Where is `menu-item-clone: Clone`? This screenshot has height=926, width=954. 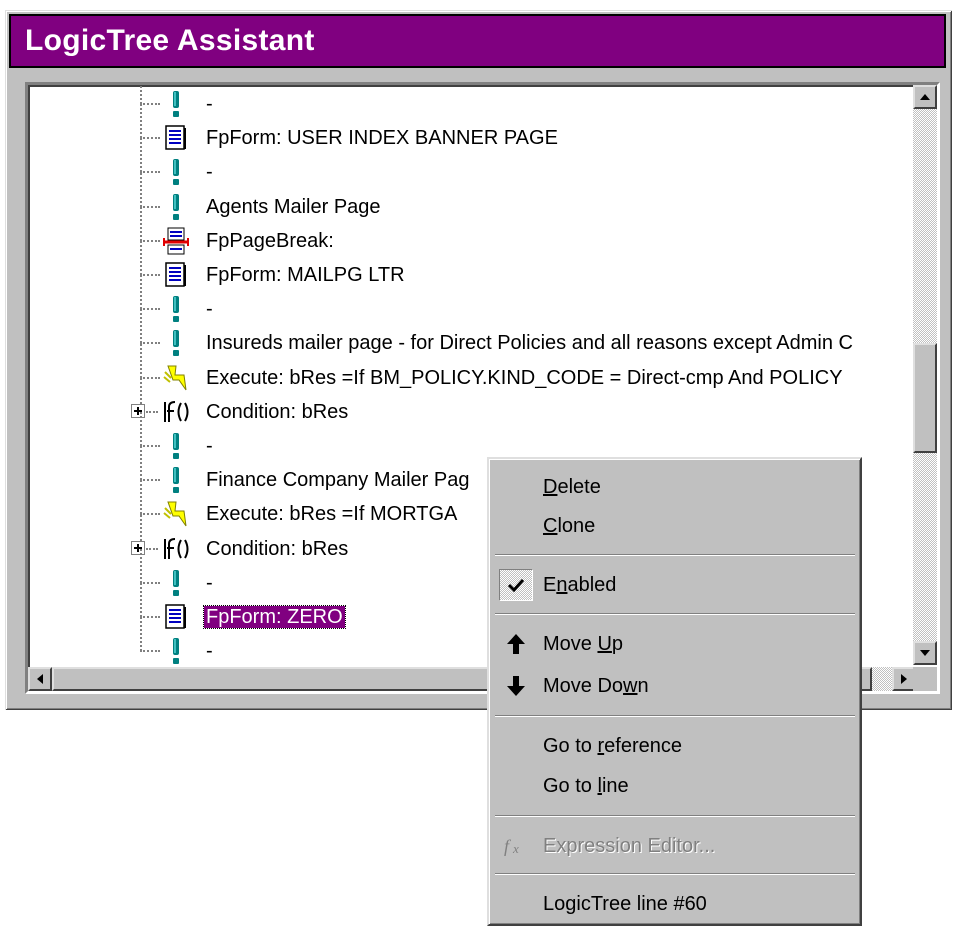
menu-item-clone: Clone is located at coordinates (675, 526).